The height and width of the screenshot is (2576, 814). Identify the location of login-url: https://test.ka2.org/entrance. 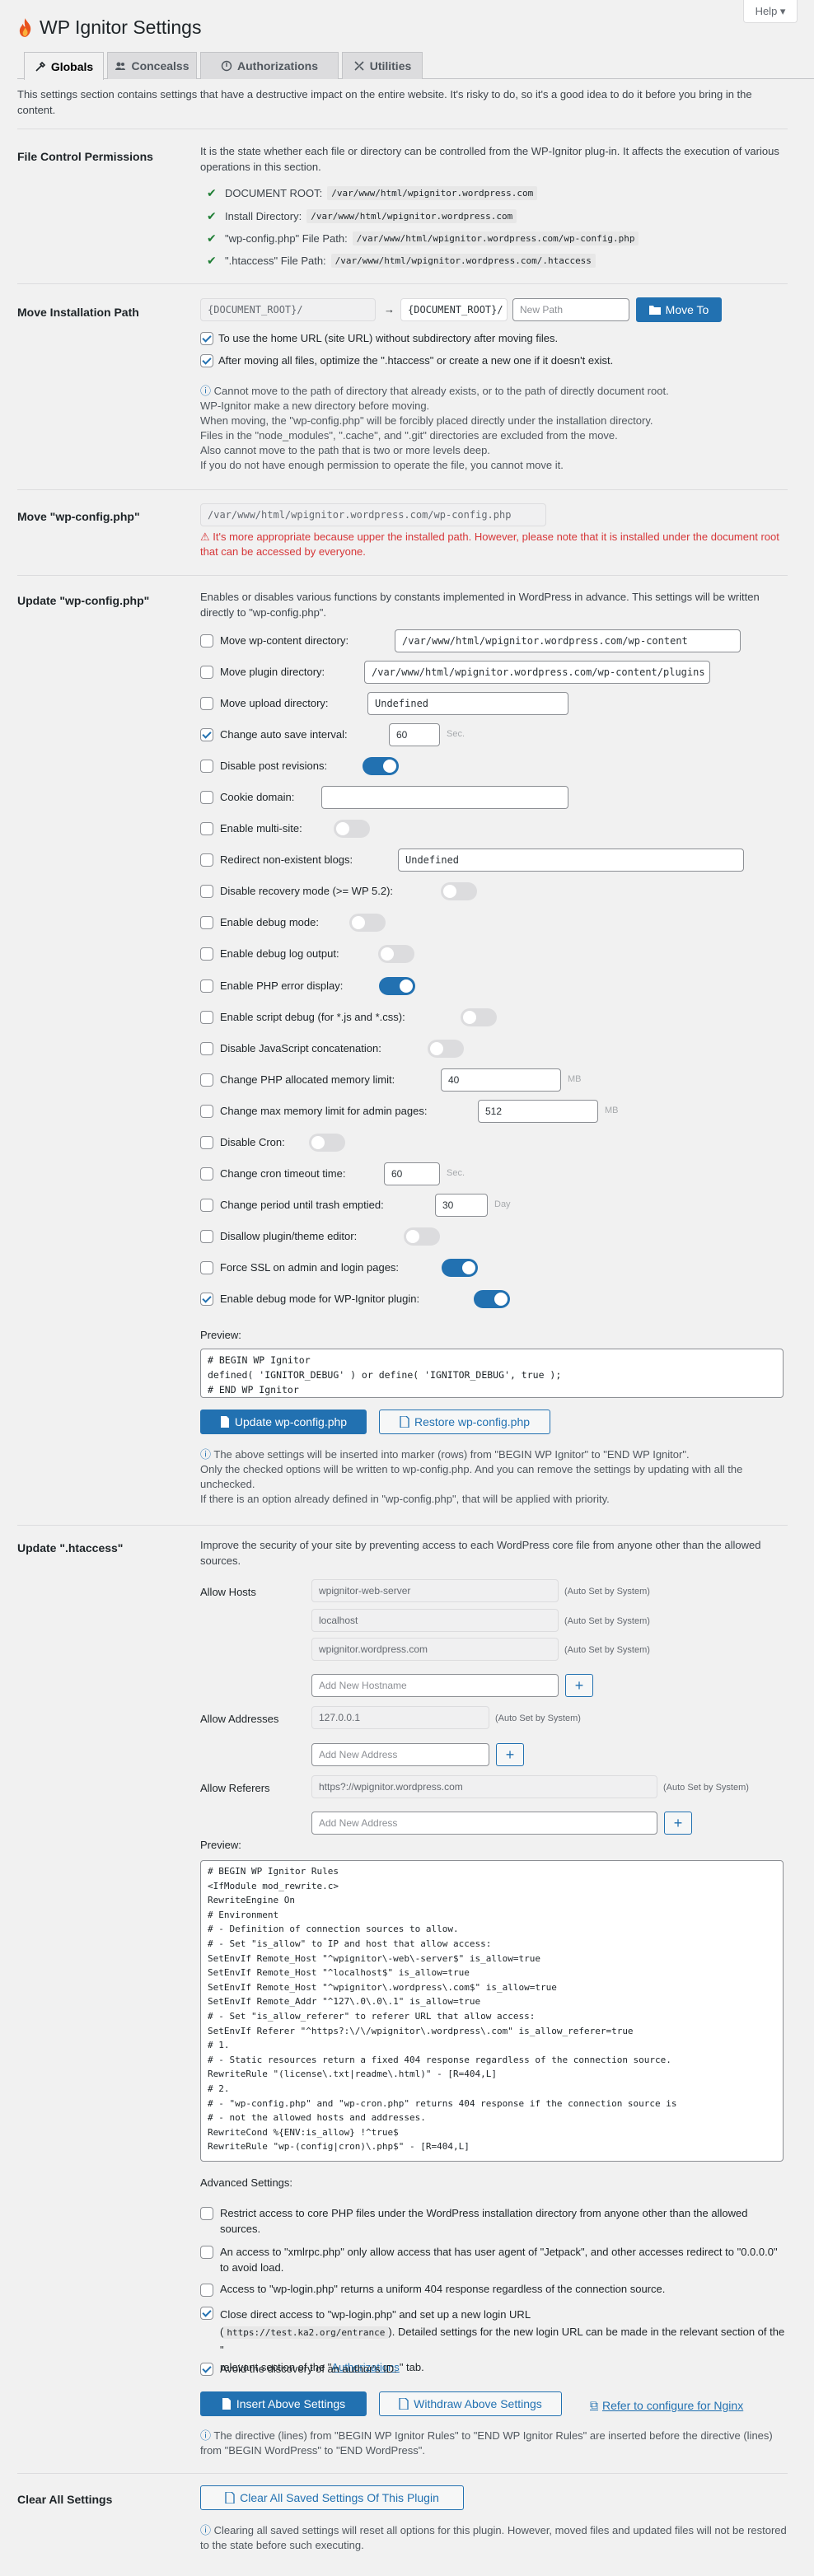
(306, 2332).